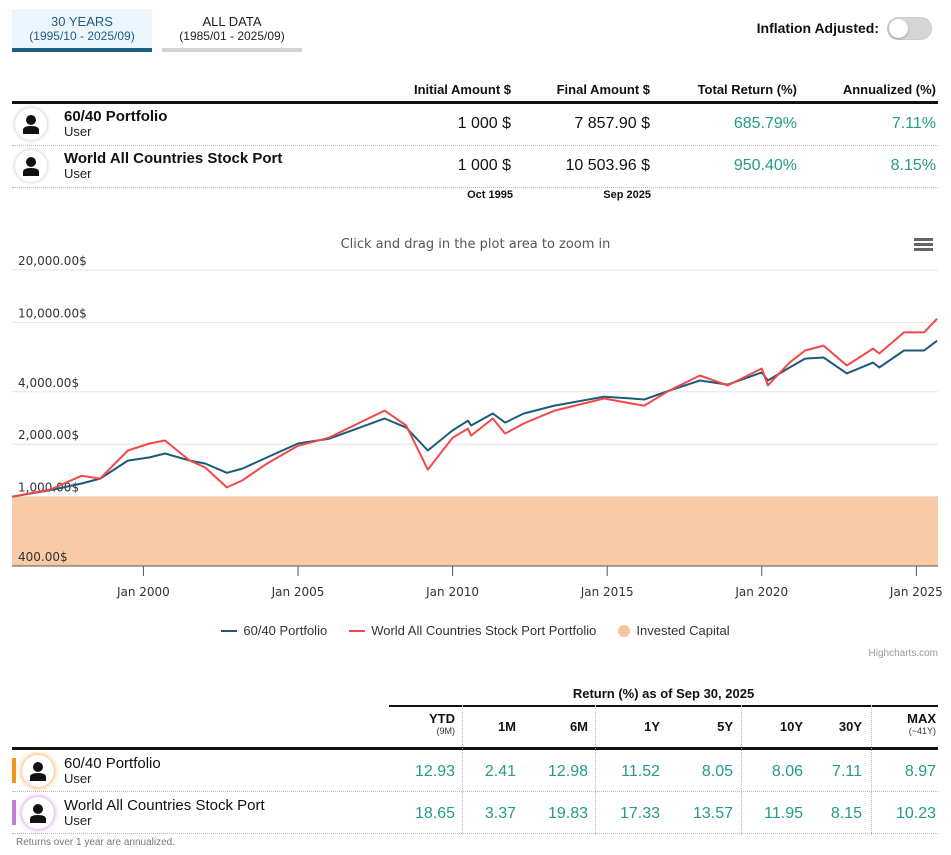 The height and width of the screenshot is (855, 951). I want to click on y-tick-label: 20,000.00$, so click(52, 261).